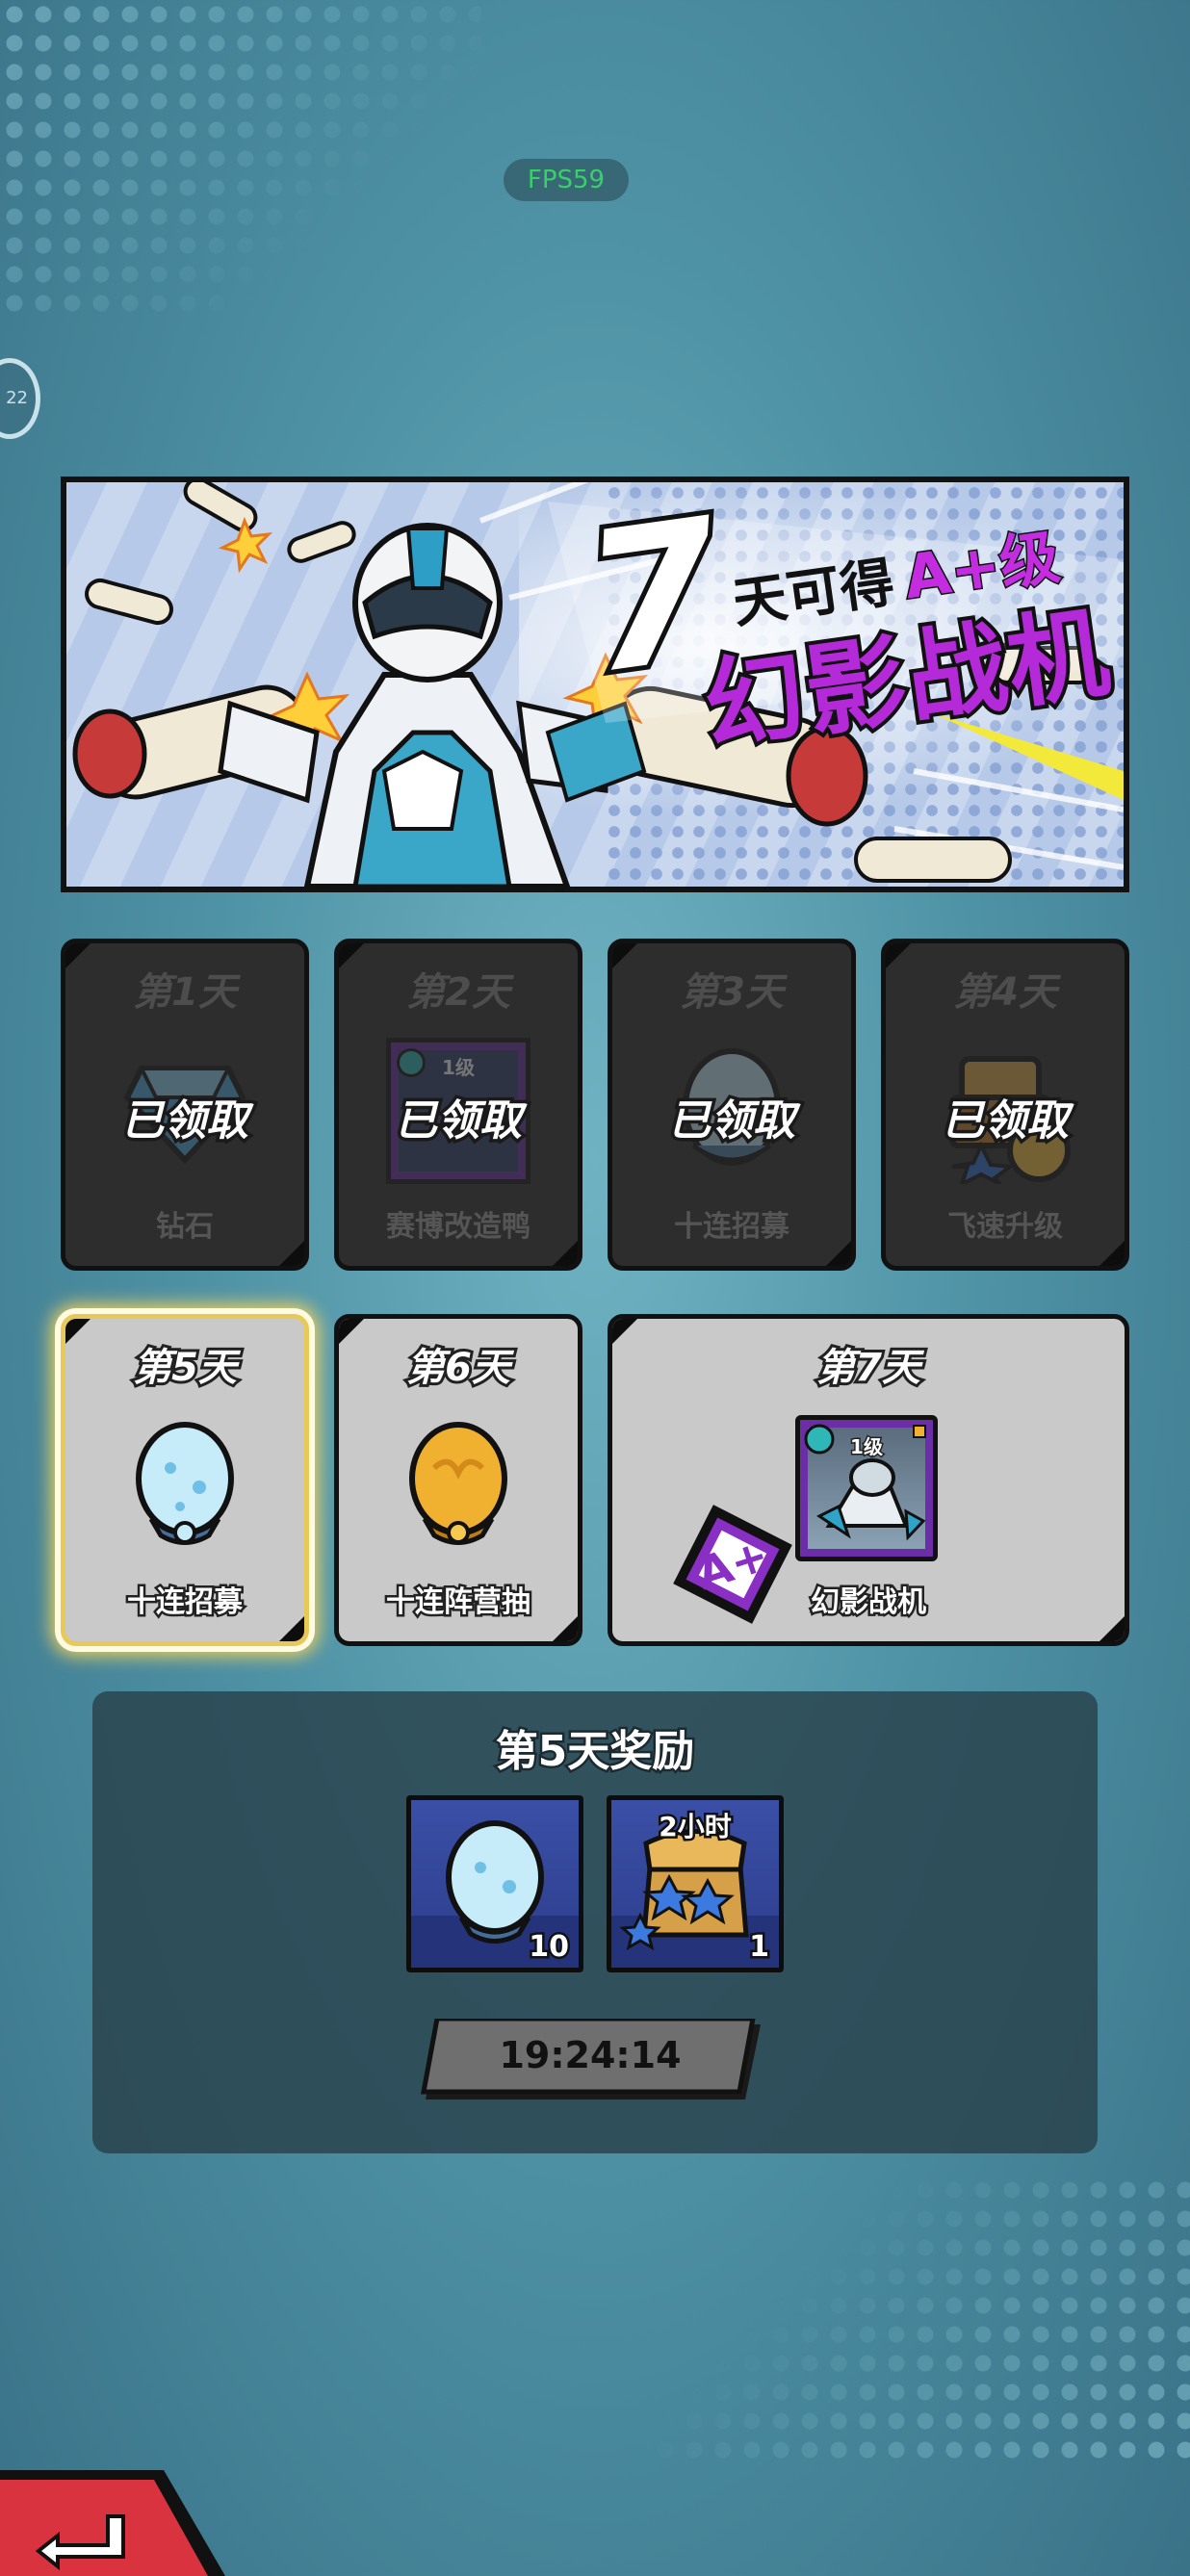 This screenshot has width=1190, height=2576. I want to click on day-label: 第3天, so click(732, 993).